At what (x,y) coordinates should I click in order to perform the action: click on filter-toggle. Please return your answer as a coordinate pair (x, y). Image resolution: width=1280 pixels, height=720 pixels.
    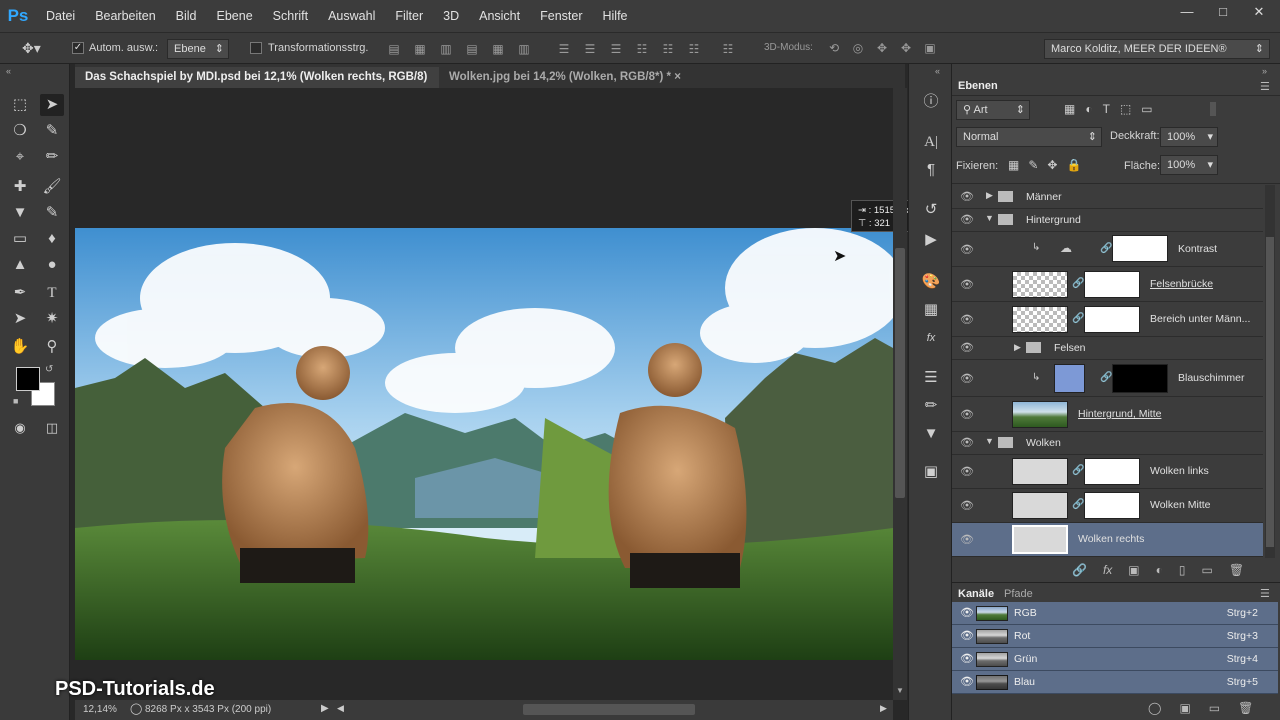
    Looking at the image, I should click on (1213, 109).